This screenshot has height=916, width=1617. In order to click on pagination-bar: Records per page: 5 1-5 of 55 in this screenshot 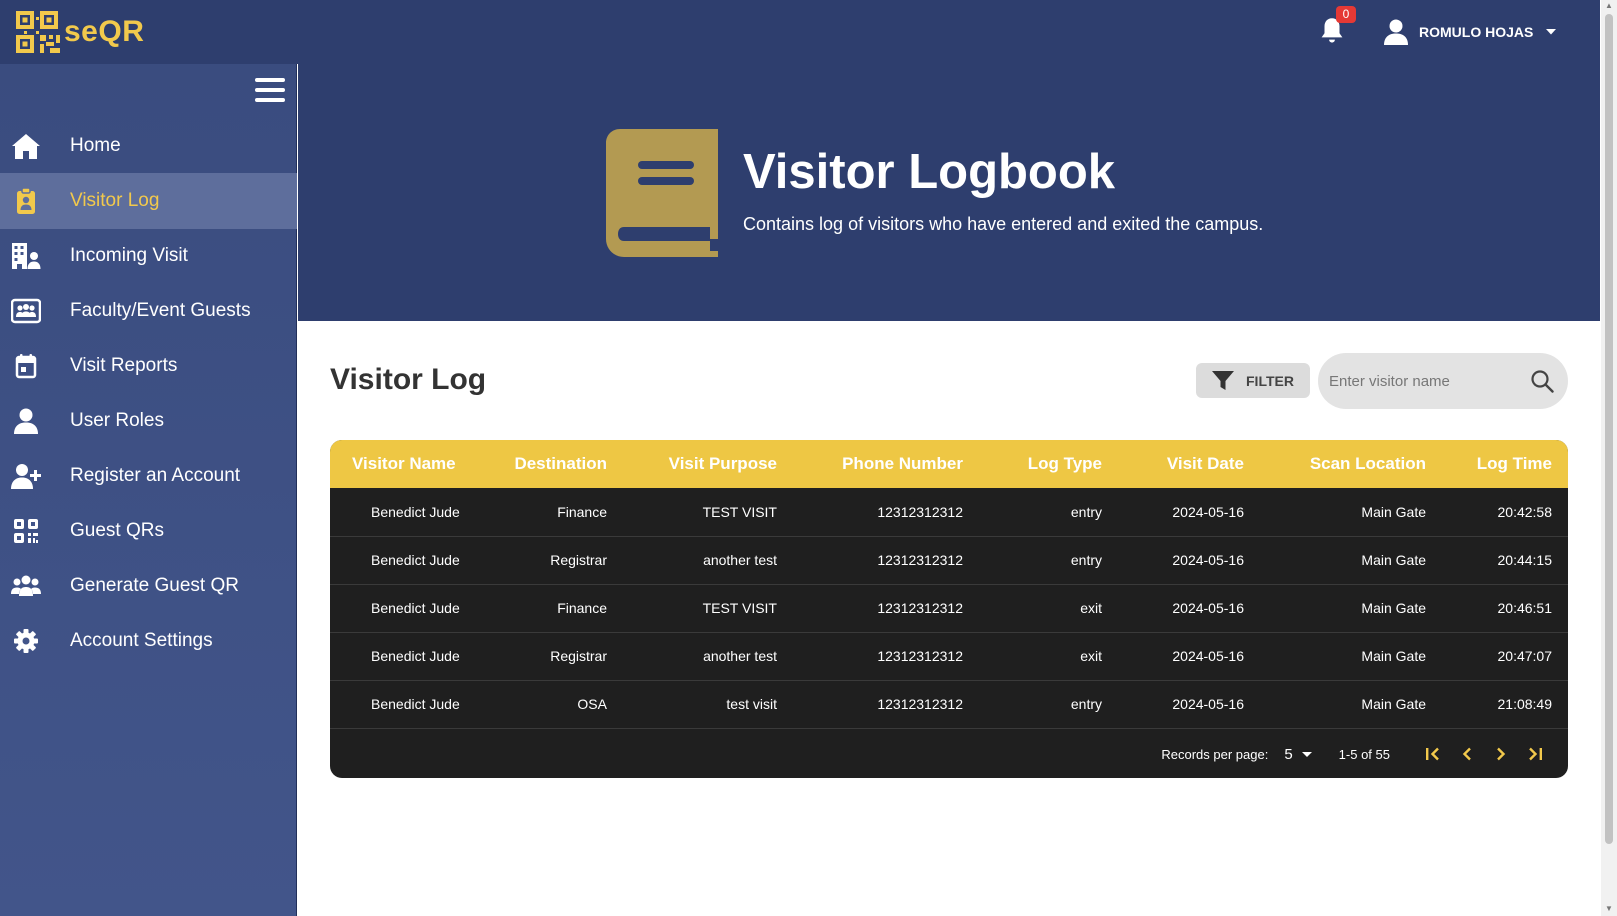, I will do `click(949, 754)`.